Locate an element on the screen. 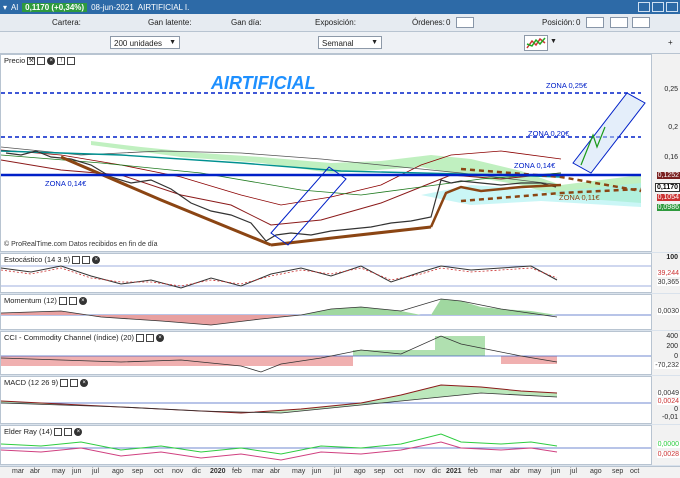  macd-yaxis: 0,0049 0,0024 0 -0,01 is located at coordinates (666, 400).